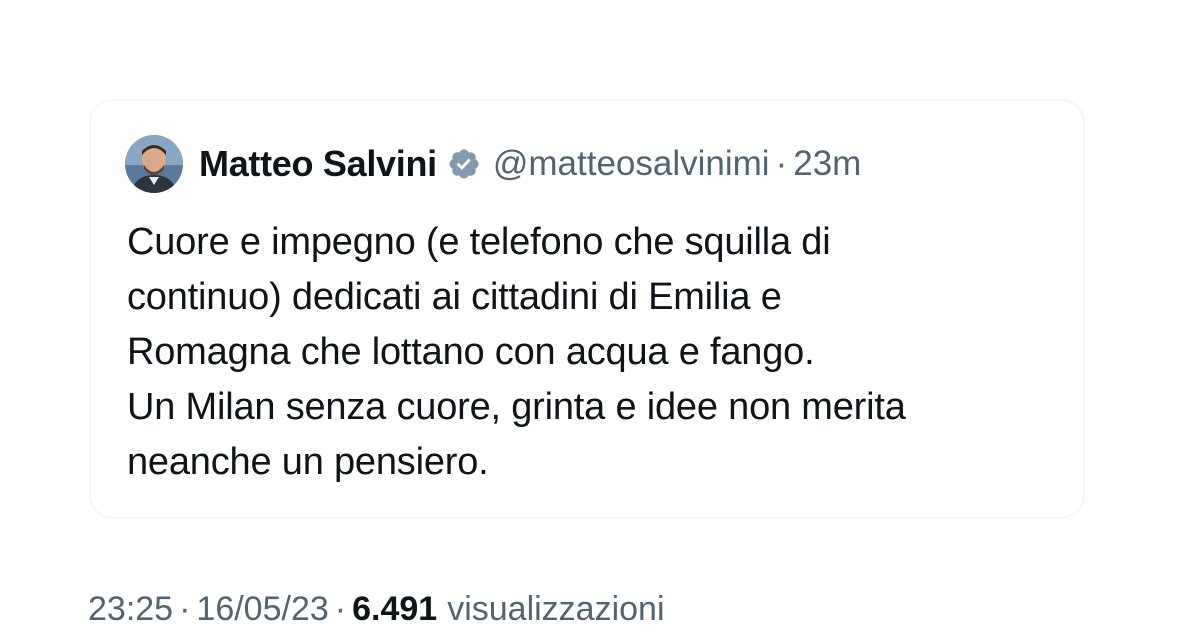 This screenshot has width=1200, height=632. Describe the element at coordinates (464, 164) in the screenshot. I see `verified-badge-icon` at that location.